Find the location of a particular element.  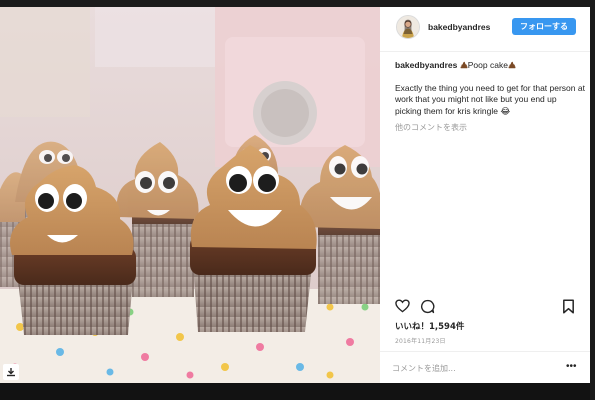

download-button is located at coordinates (11, 372).